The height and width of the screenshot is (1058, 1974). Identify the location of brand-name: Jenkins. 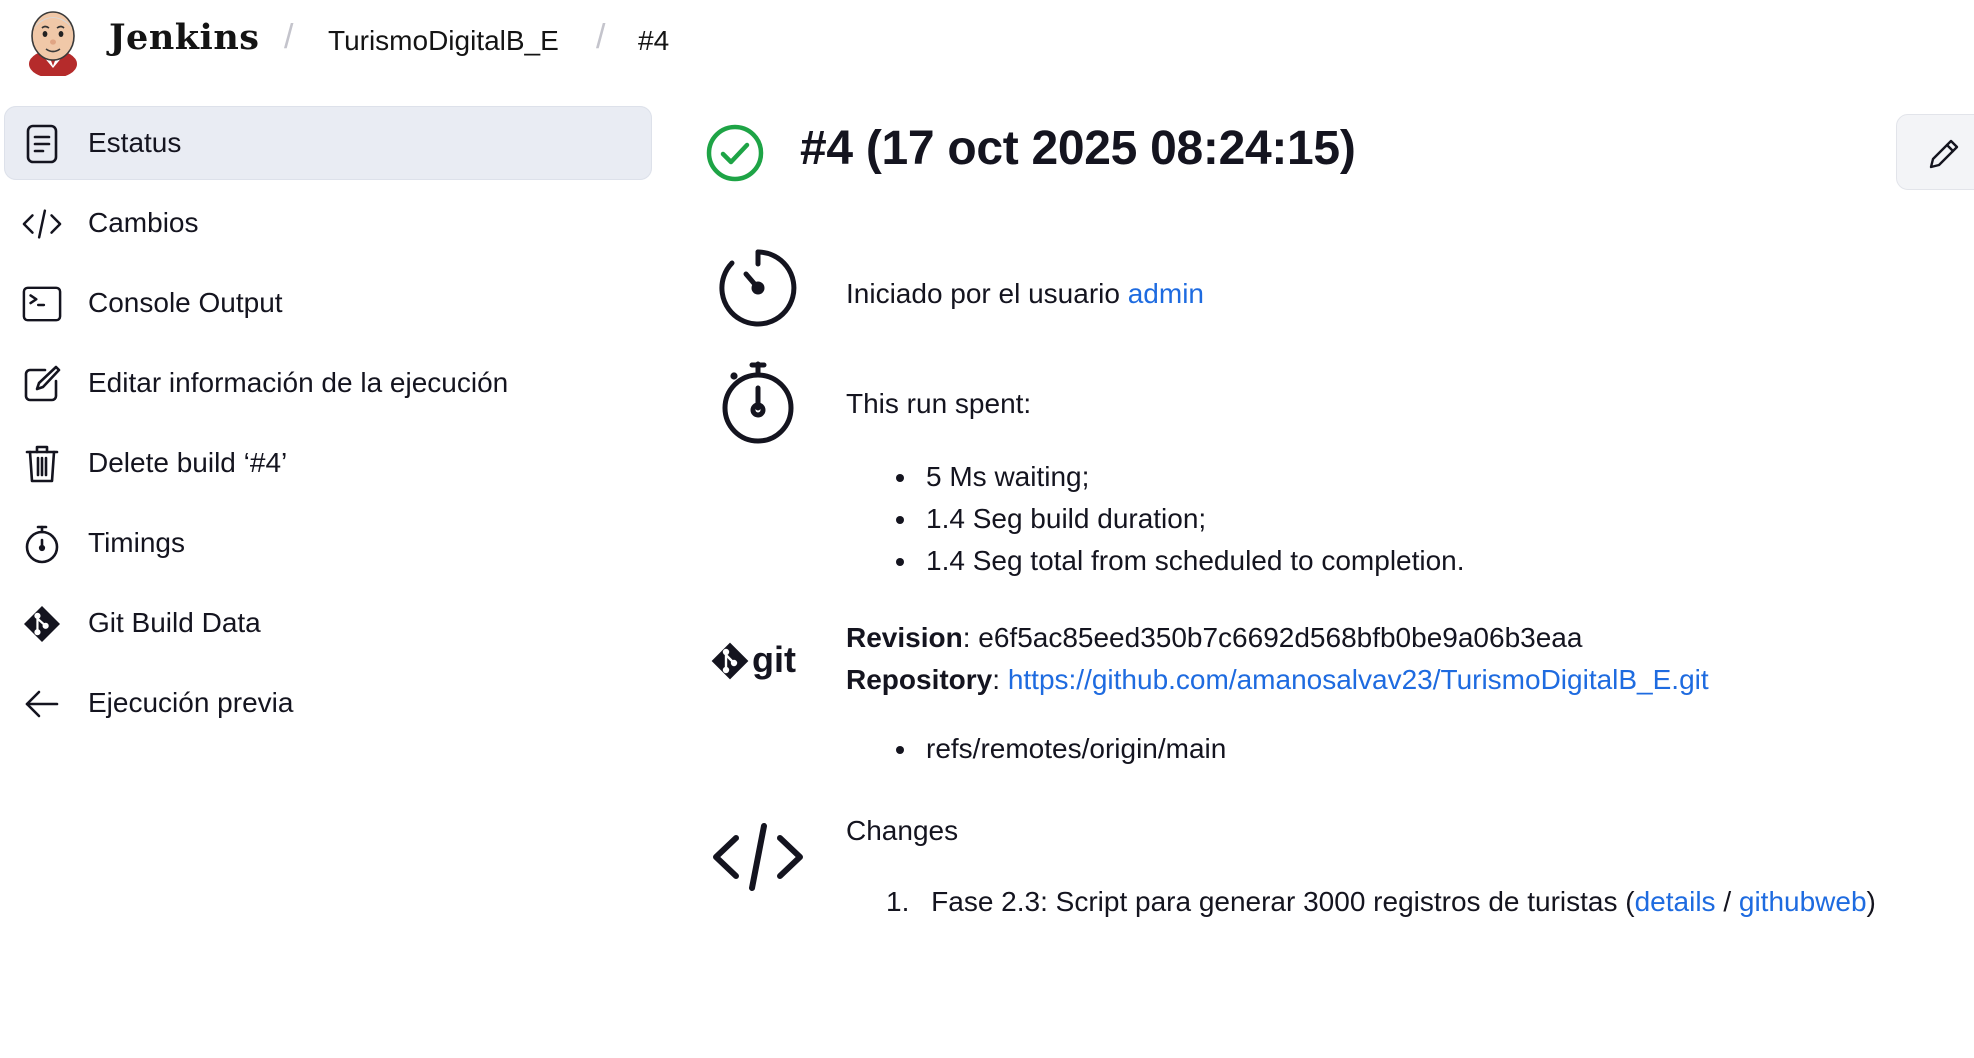
(184, 37).